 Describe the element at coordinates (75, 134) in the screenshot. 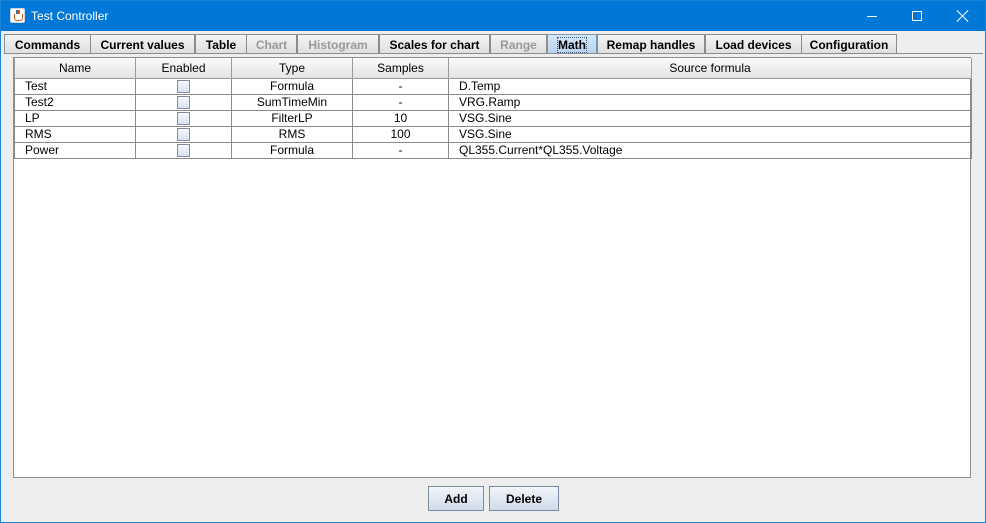

I see `cell-name: RMS` at that location.